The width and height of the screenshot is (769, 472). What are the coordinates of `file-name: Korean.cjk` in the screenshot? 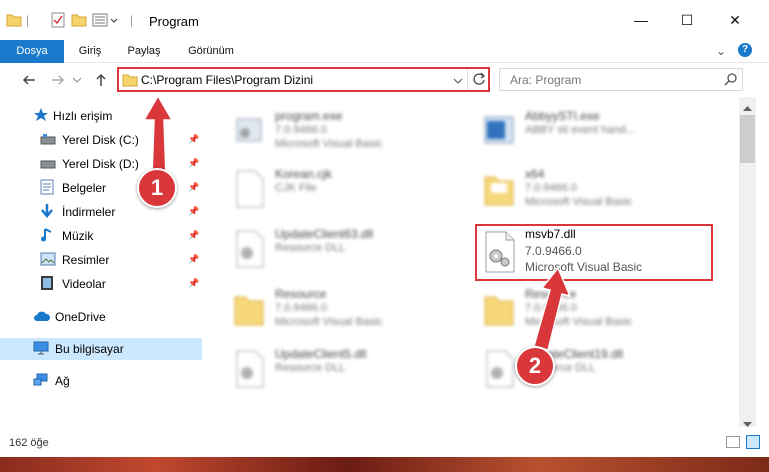 It's located at (303, 174).